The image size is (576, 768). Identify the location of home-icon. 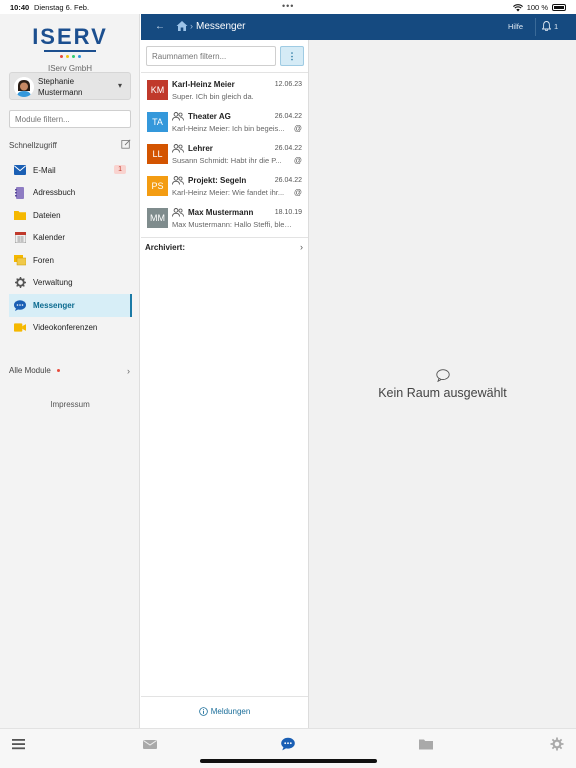
(182, 26).